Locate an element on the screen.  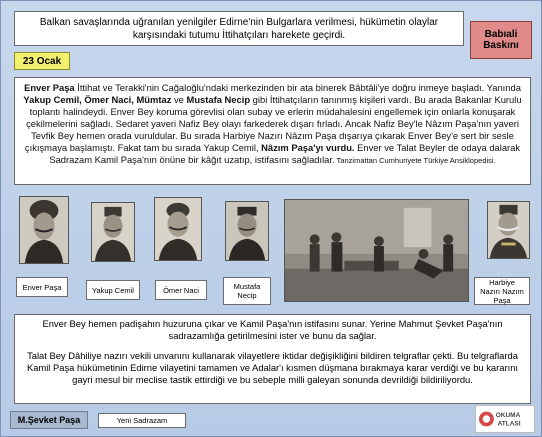
story-ve: ve is located at coordinates (179, 99).